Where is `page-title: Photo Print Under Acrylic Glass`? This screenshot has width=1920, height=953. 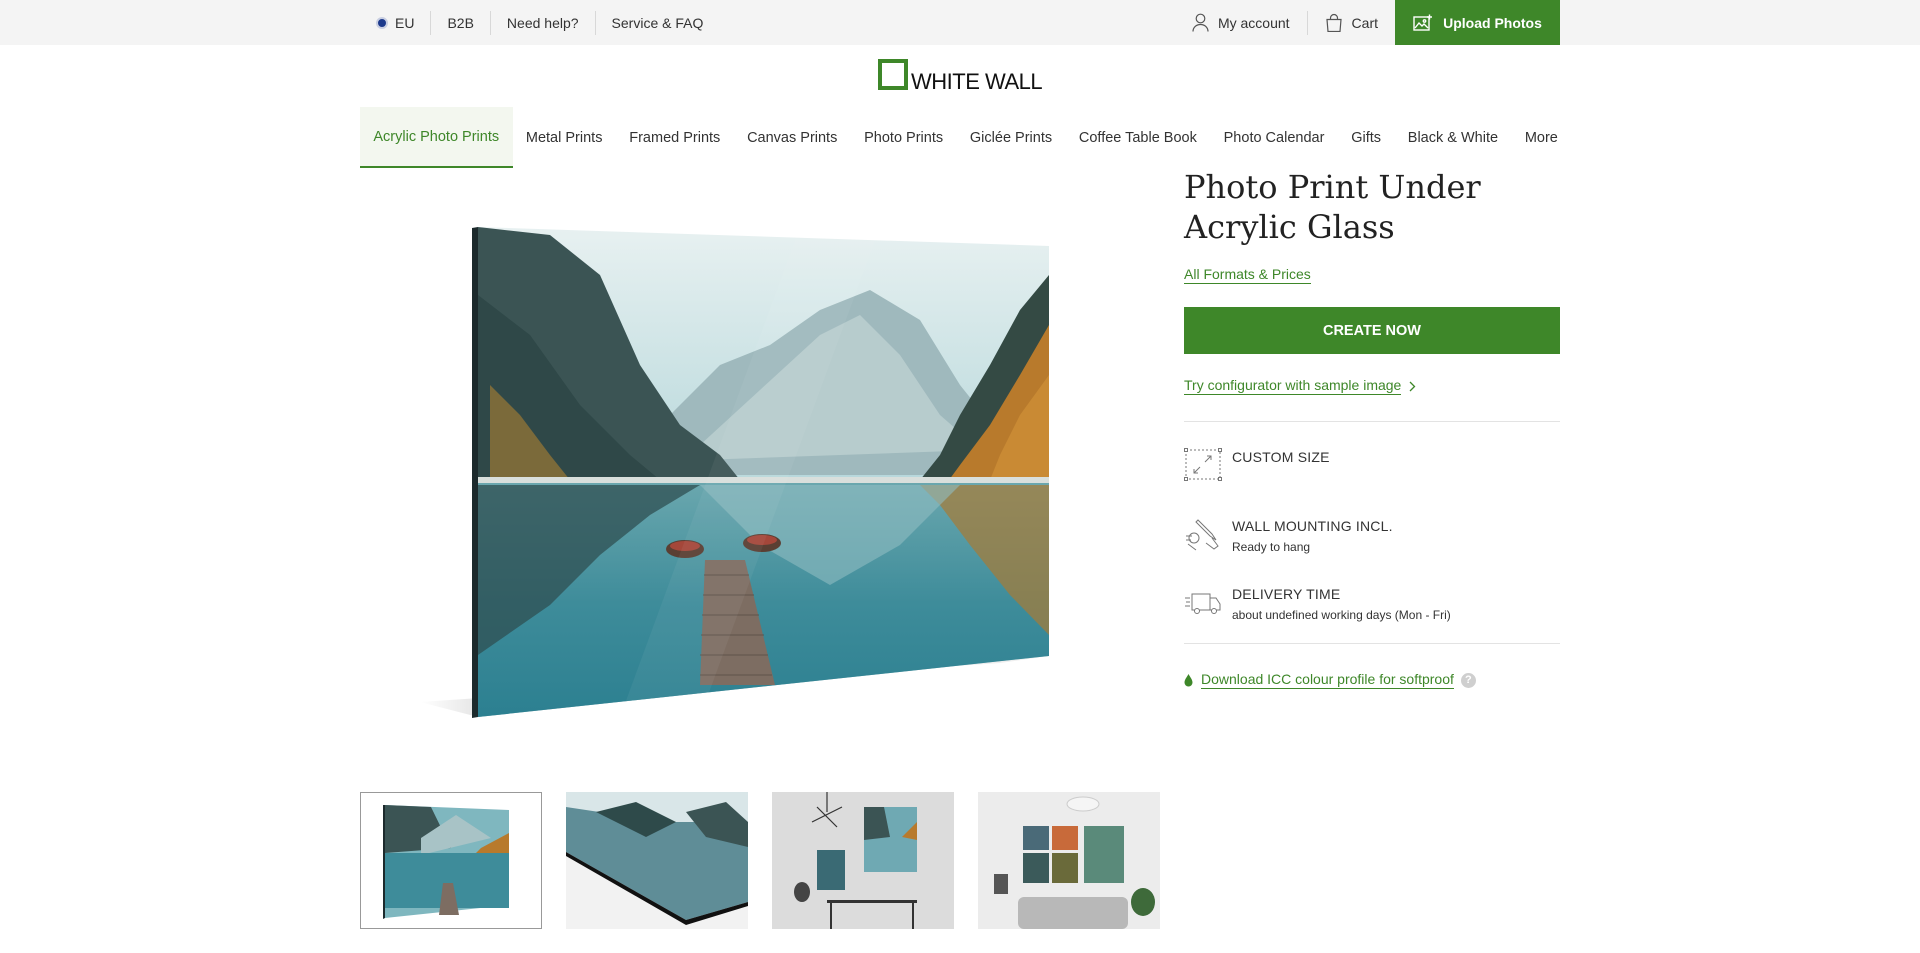 page-title: Photo Print Under Acrylic Glass is located at coordinates (1332, 207).